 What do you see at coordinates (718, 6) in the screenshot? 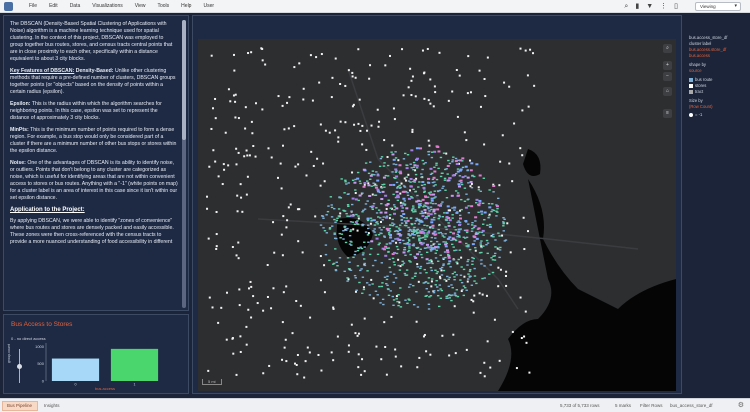
I see `viewing-dropdown: Viewing` at bounding box center [718, 6].